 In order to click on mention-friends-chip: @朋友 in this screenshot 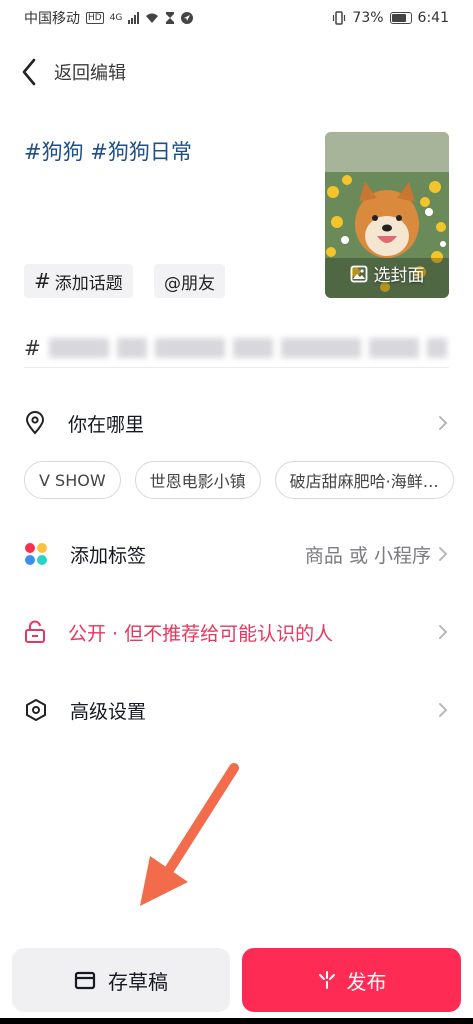, I will do `click(189, 281)`.